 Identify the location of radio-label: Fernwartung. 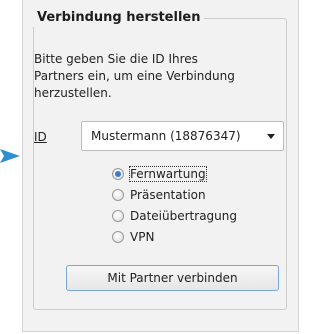
(168, 174).